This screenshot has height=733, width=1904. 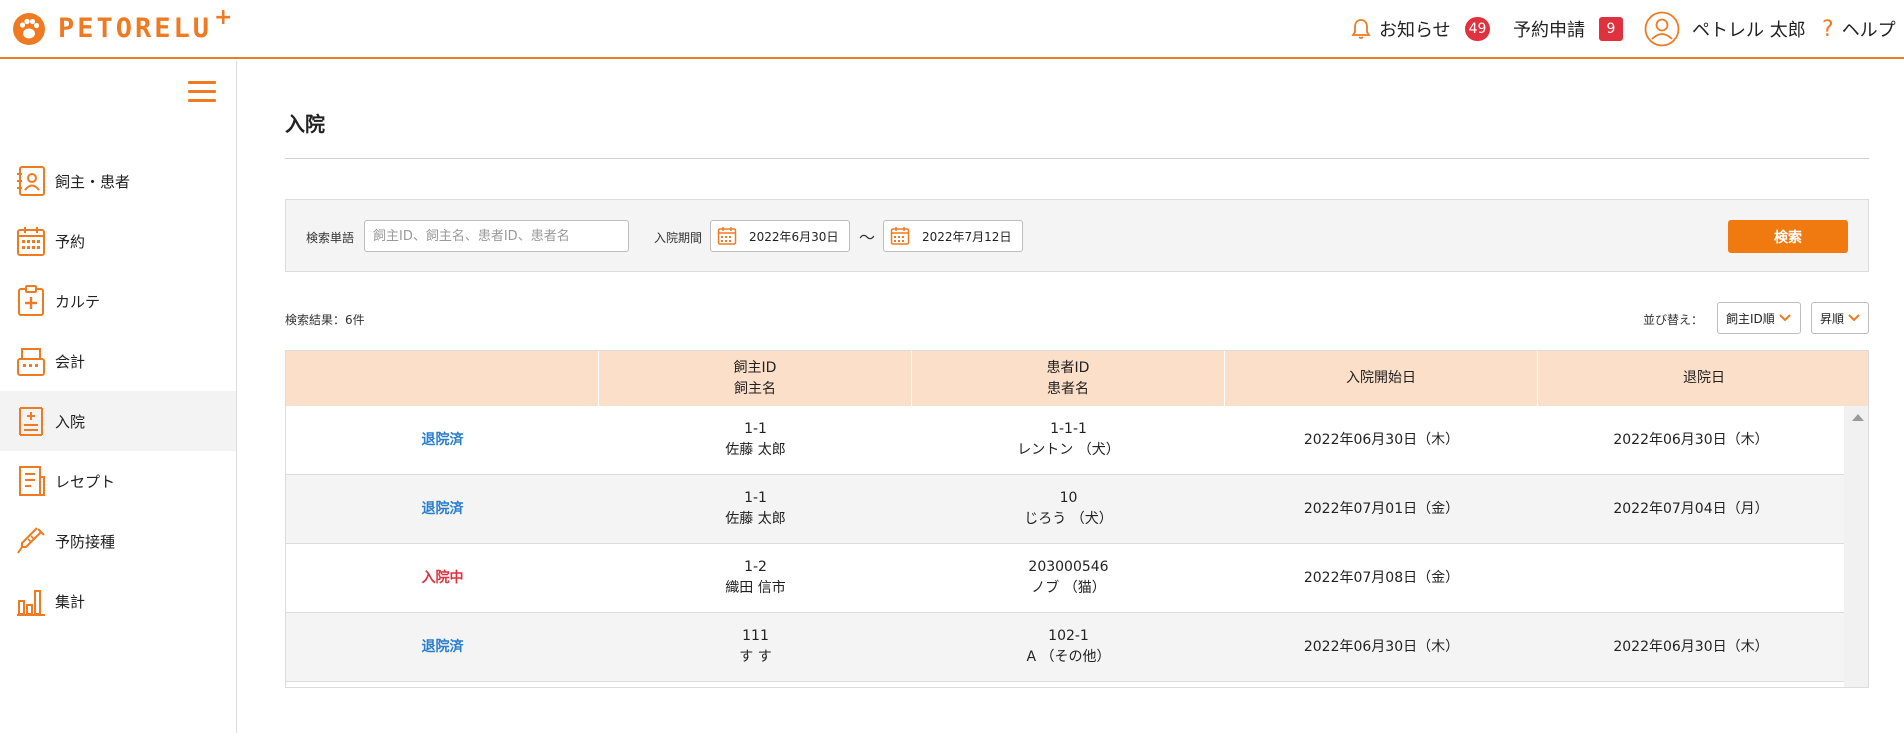 What do you see at coordinates (1381, 646) in the screenshot?
I see `admission-date: 2022年06月30日（木）` at bounding box center [1381, 646].